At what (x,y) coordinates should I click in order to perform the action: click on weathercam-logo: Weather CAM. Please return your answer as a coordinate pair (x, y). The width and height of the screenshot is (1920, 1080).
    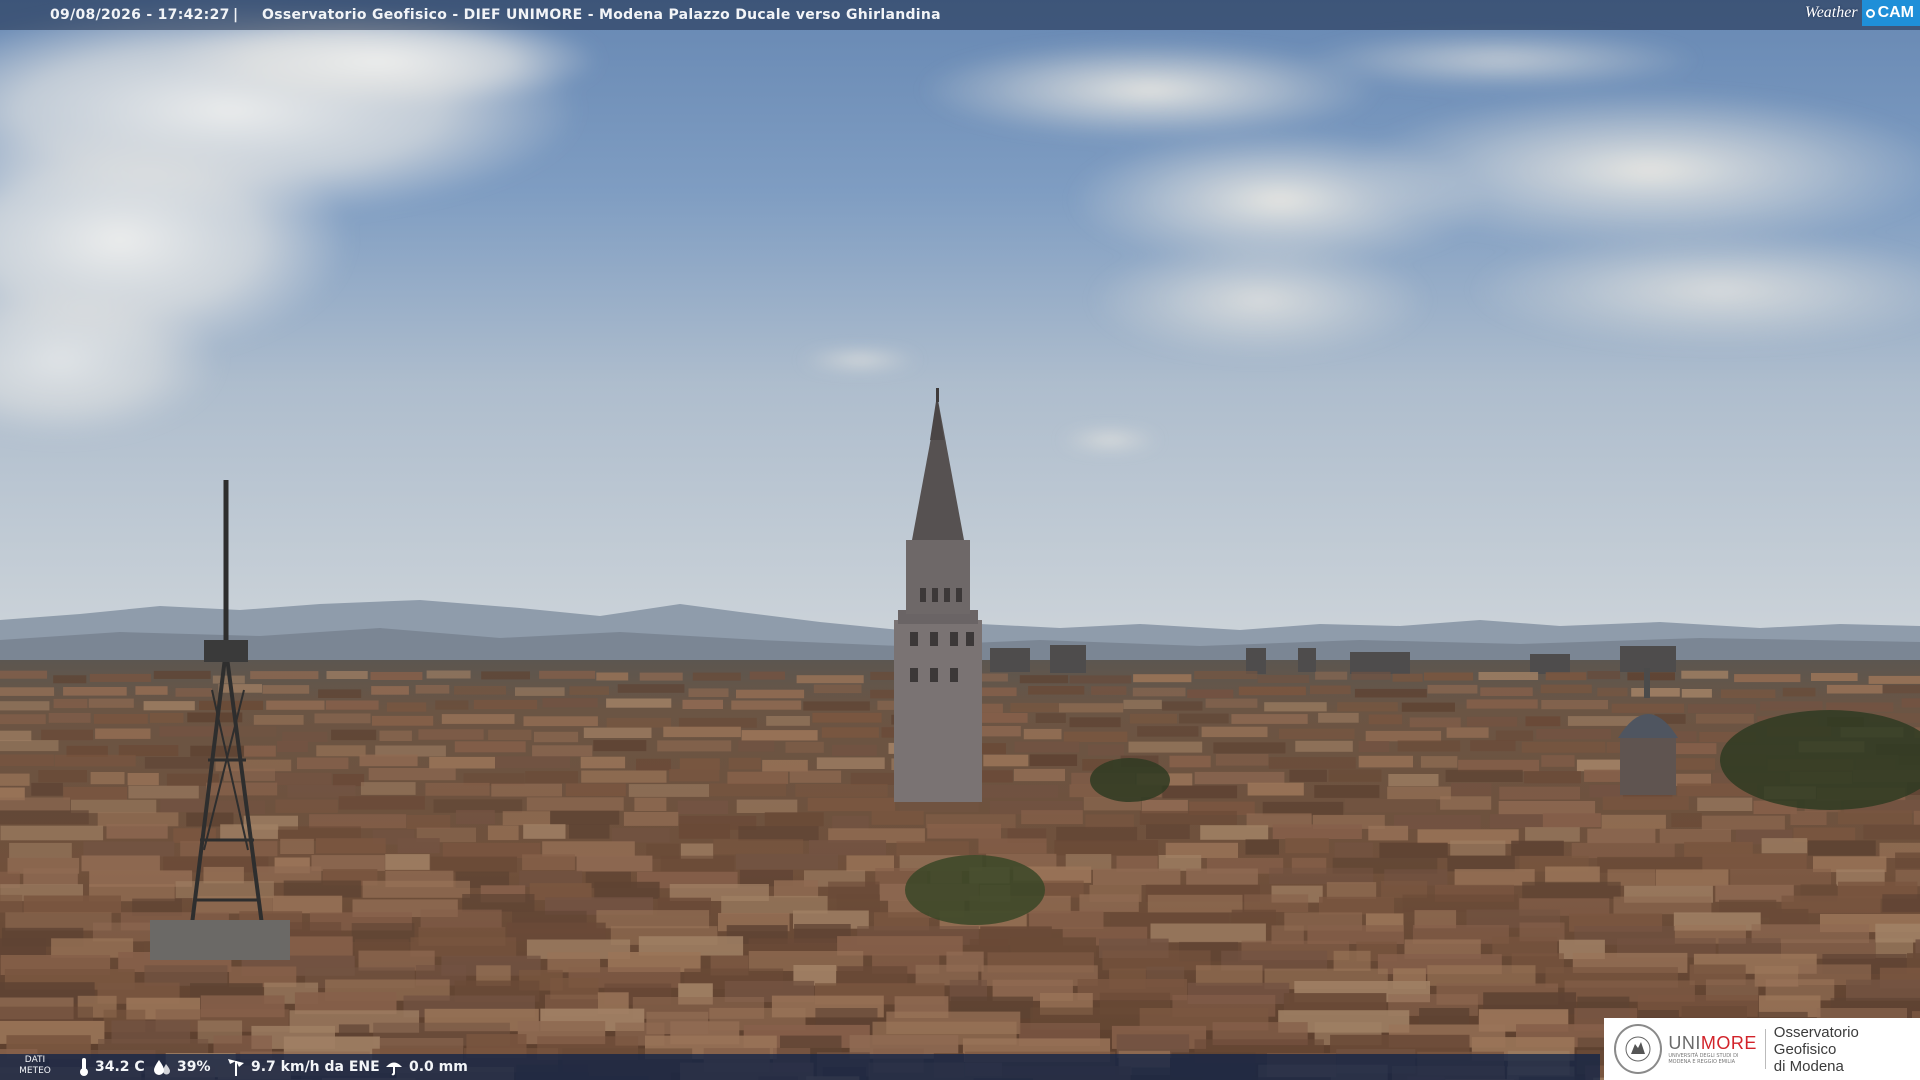
    Looking at the image, I should click on (1862, 13).